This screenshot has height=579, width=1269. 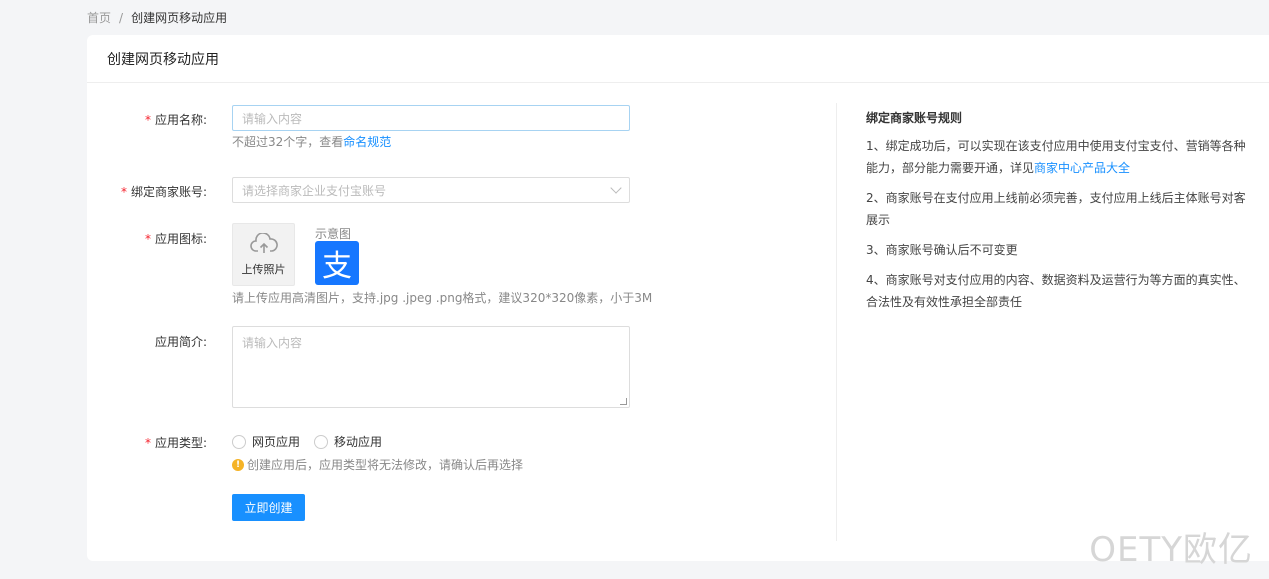 I want to click on app-intro-textarea: 请输入内容, so click(x=431, y=367).